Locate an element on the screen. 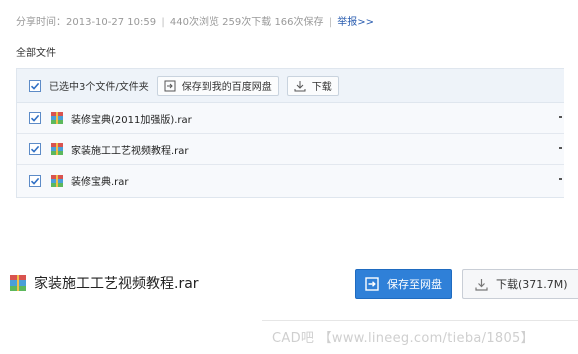  file-name: 装修宝典(2011加强版).rar is located at coordinates (131, 118).